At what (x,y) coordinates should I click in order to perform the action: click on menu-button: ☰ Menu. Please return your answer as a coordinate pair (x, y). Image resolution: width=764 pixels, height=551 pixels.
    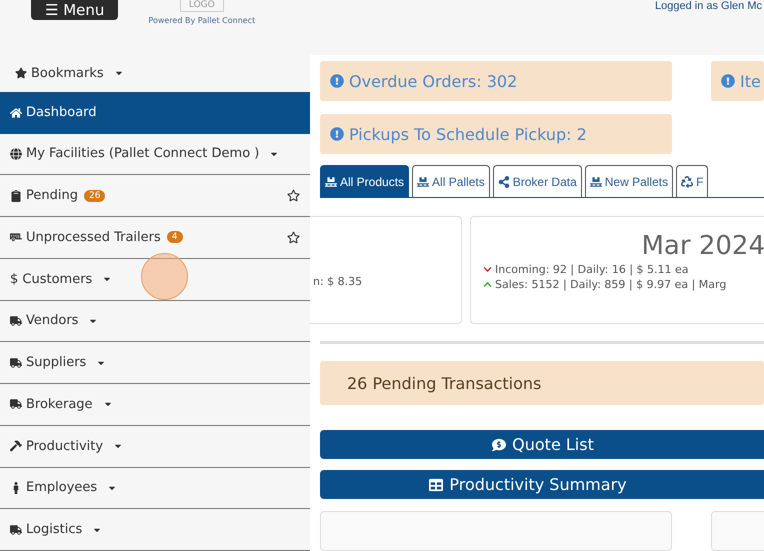
    Looking at the image, I should click on (74, 10).